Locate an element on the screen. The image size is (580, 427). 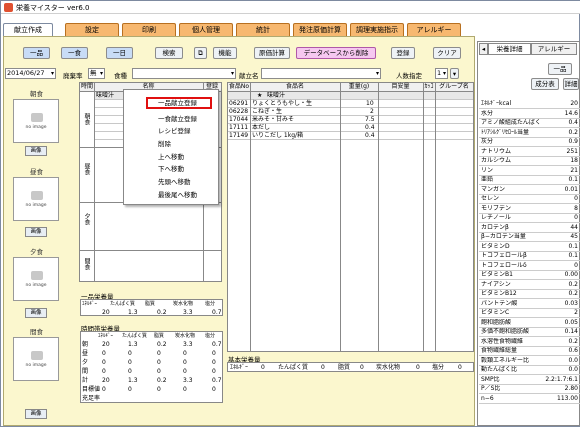
nutrient-name: ビタミンB1 is located at coordinates (497, 274).